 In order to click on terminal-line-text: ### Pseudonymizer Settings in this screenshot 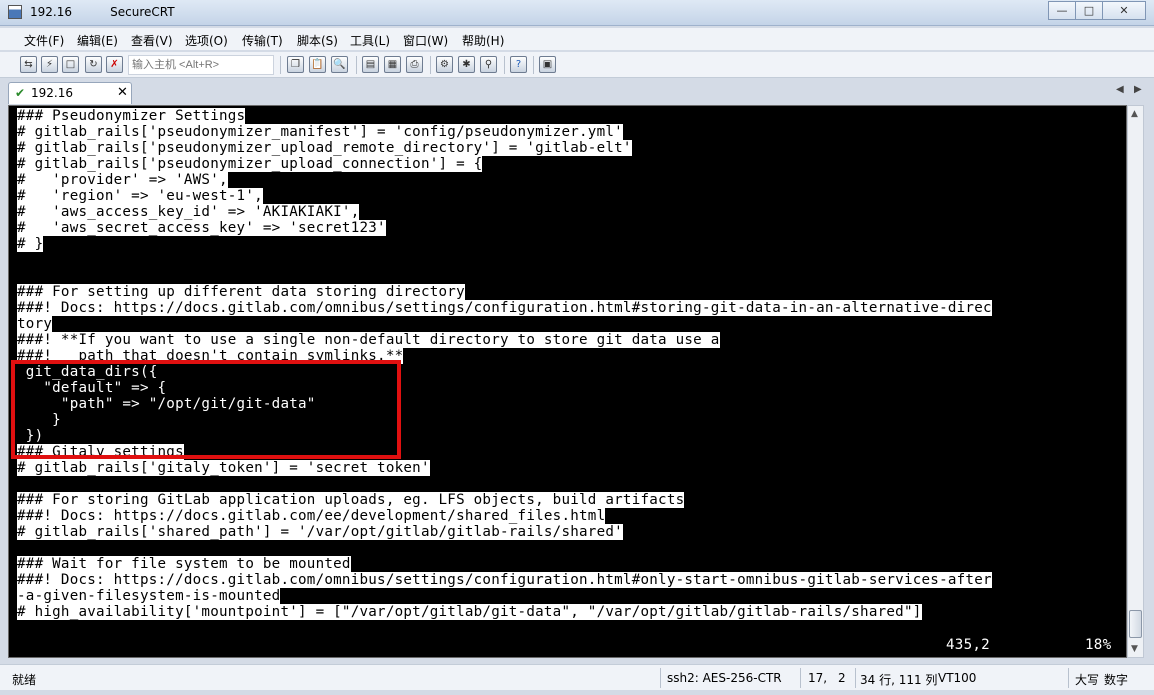, I will do `click(131, 116)`.